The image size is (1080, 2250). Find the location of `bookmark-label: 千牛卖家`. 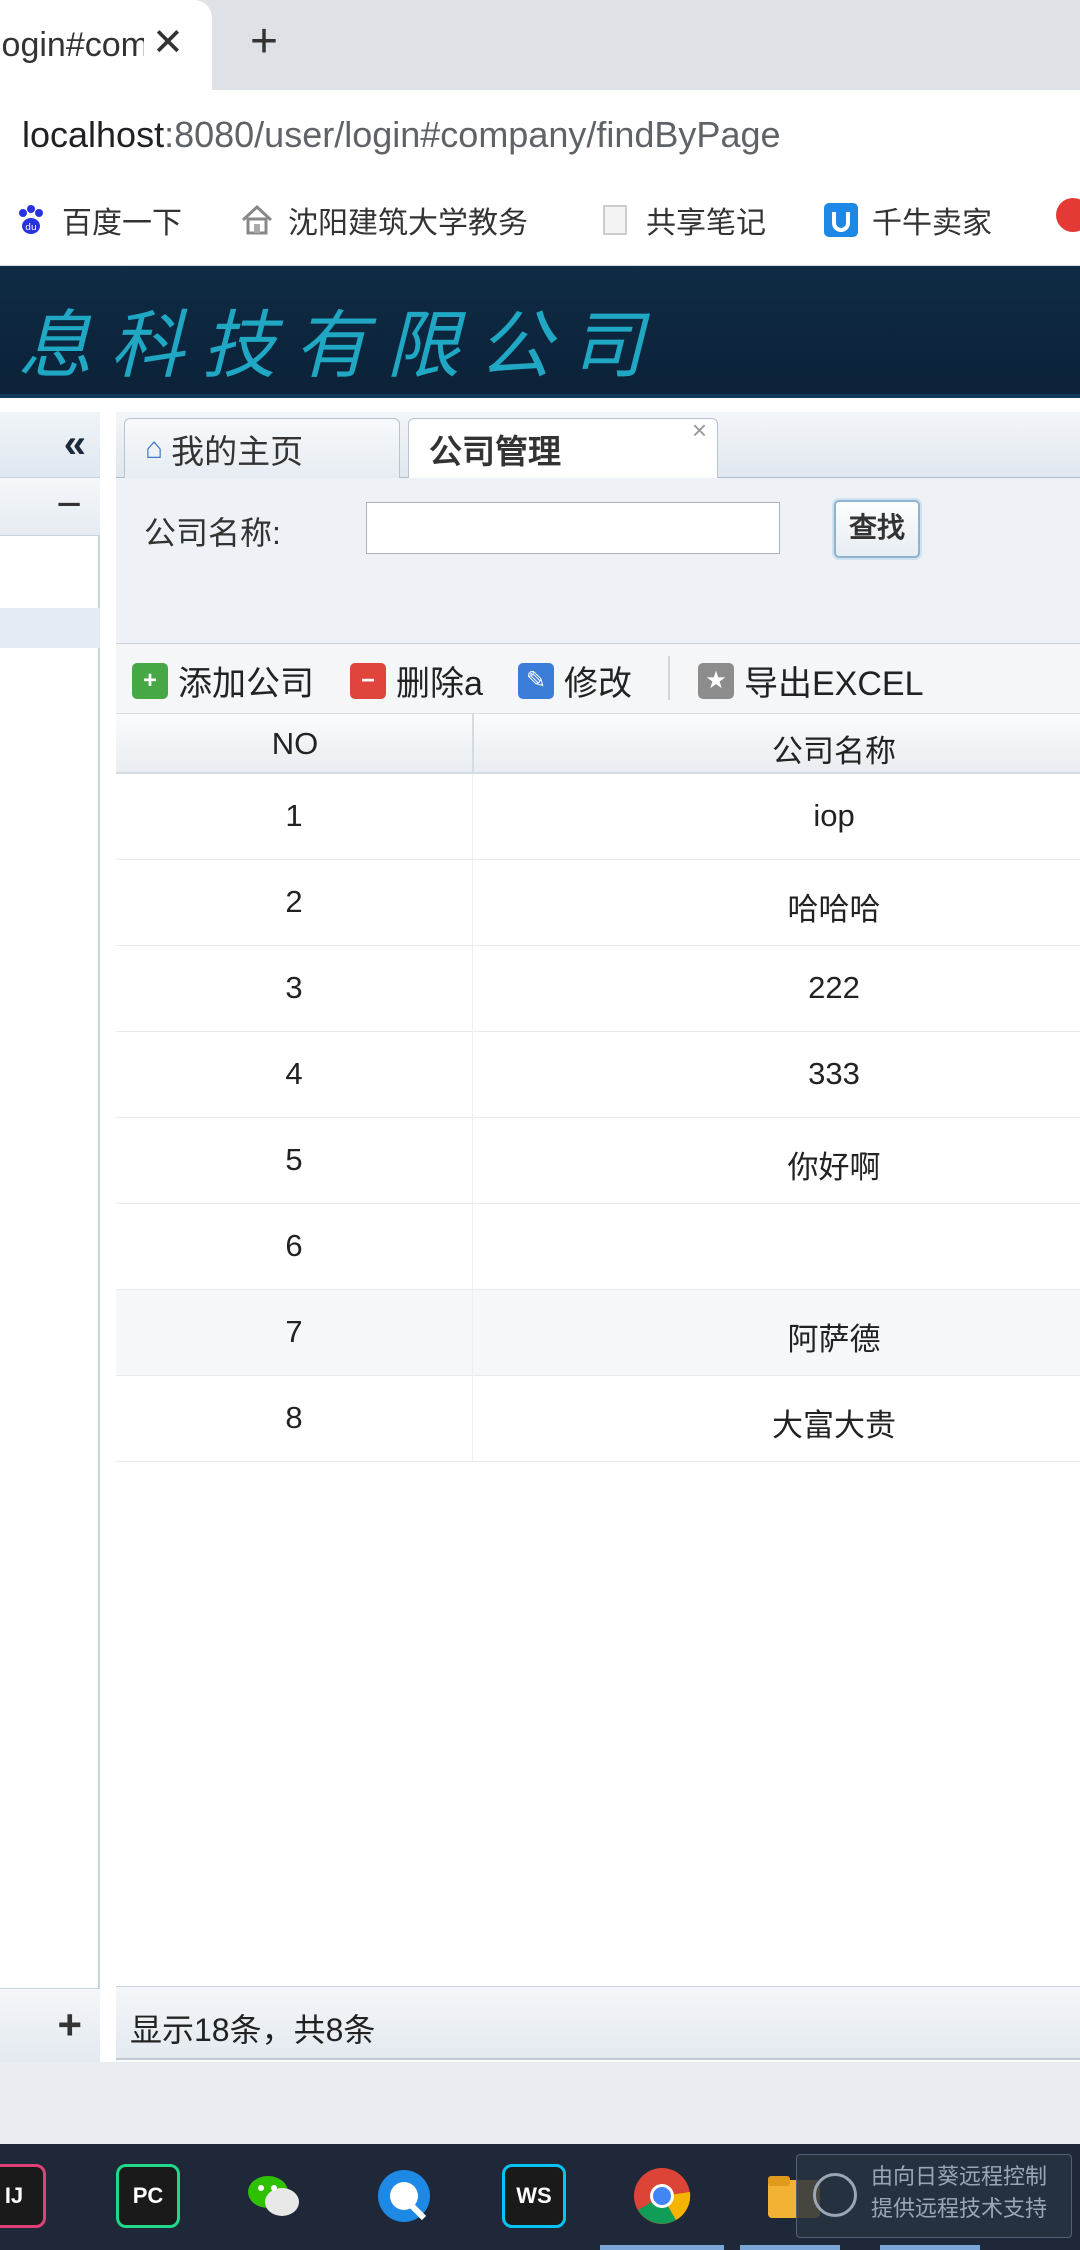

bookmark-label: 千牛卖家 is located at coordinates (932, 223).